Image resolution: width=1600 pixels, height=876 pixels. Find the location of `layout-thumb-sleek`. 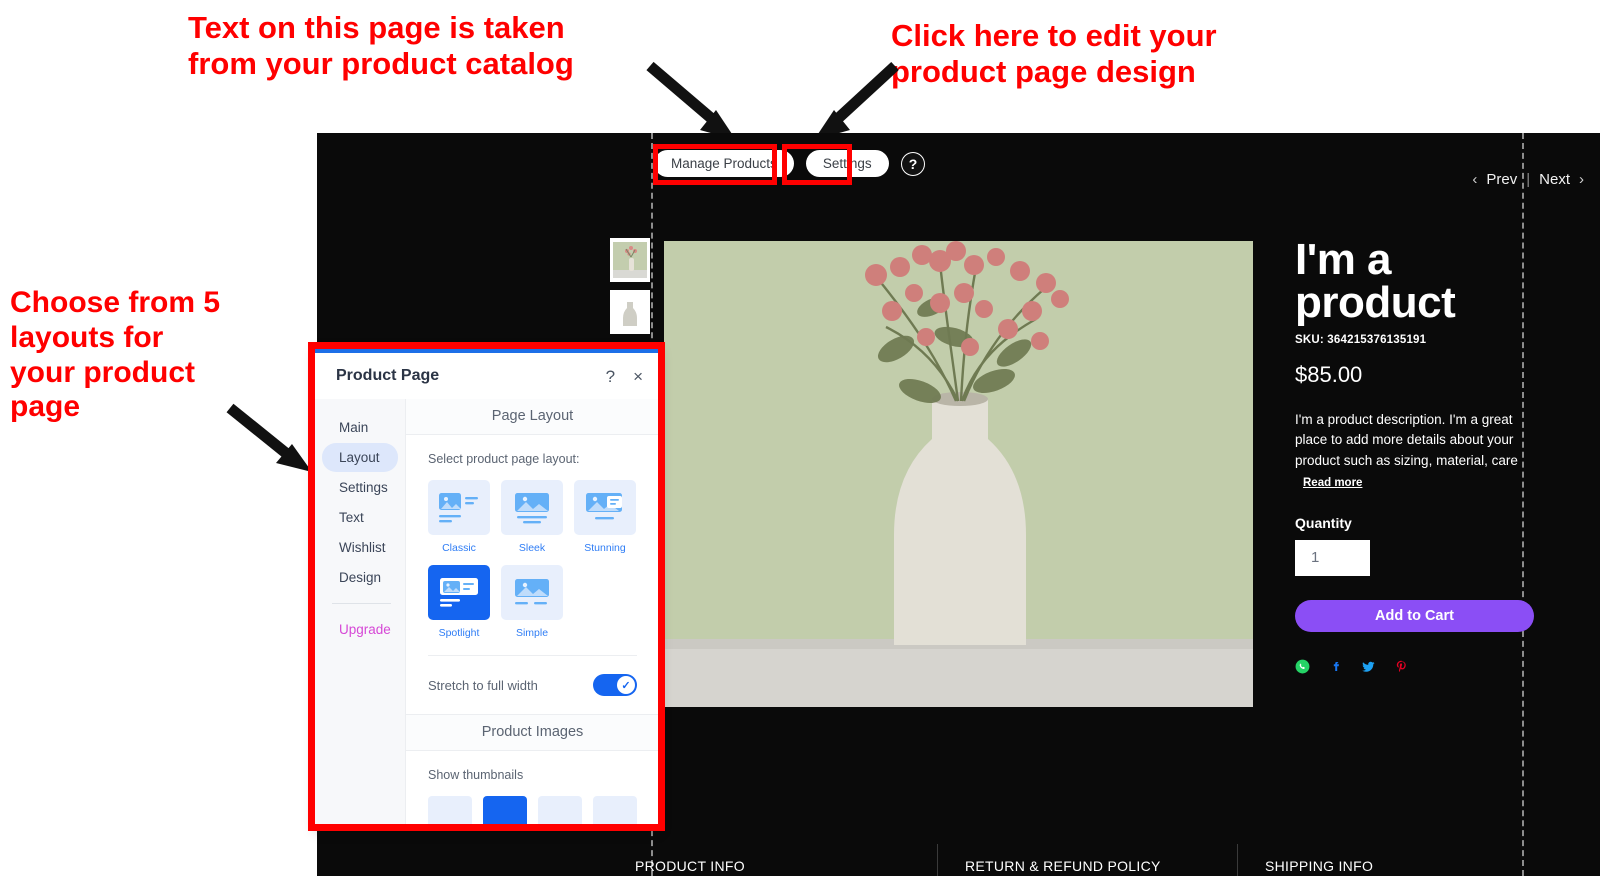

layout-thumb-sleek is located at coordinates (532, 507).